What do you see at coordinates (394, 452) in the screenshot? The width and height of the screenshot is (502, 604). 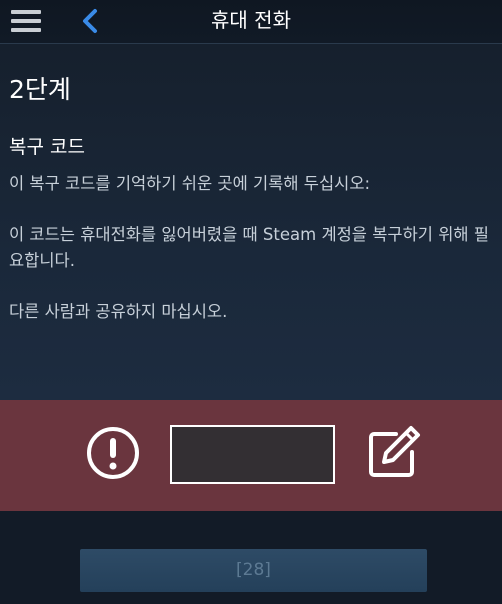 I see `edit-pencil-icon` at bounding box center [394, 452].